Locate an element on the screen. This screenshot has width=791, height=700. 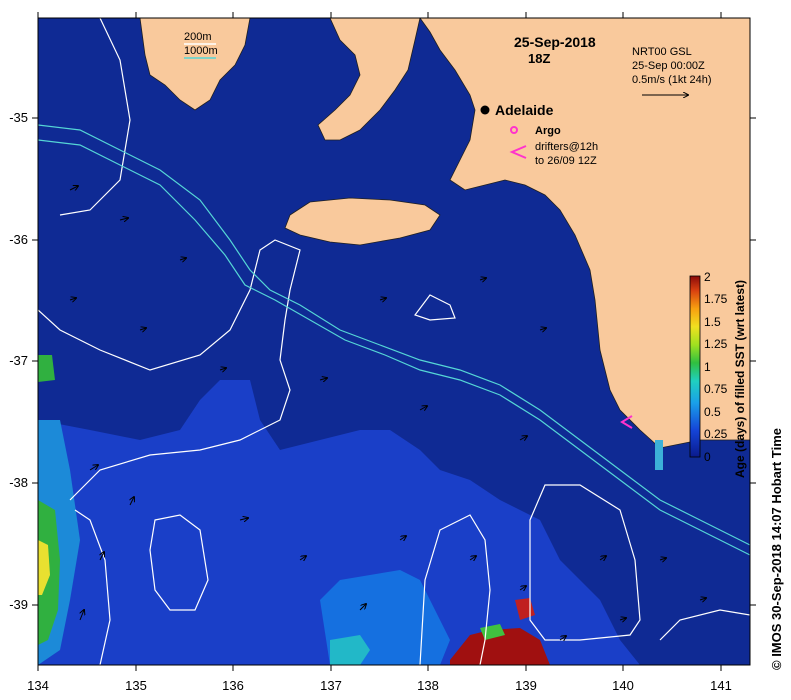
lon-tick-label: 137 is located at coordinates (331, 685).